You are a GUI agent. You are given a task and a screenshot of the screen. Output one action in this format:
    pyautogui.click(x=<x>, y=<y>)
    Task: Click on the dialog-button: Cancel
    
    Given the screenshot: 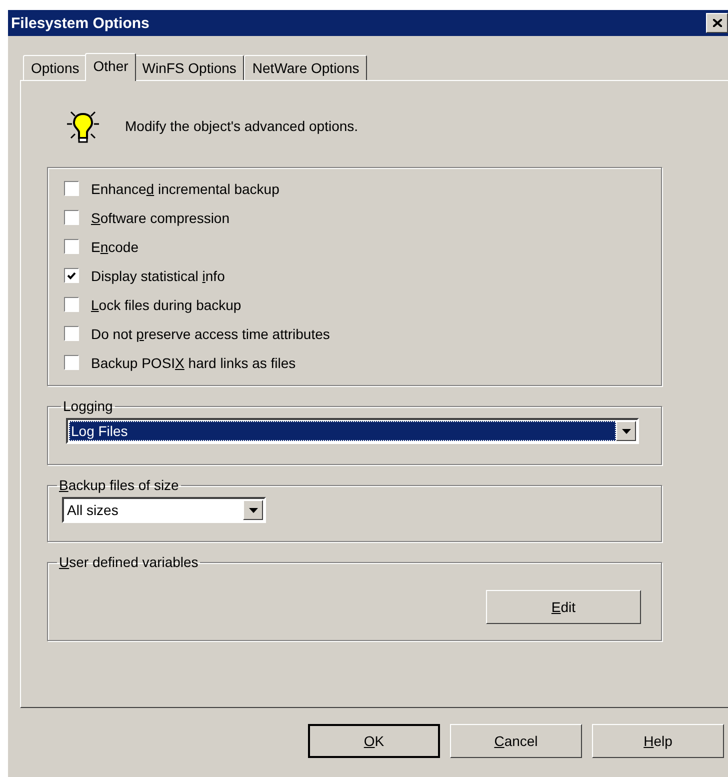 What is the action you would take?
    pyautogui.click(x=516, y=741)
    